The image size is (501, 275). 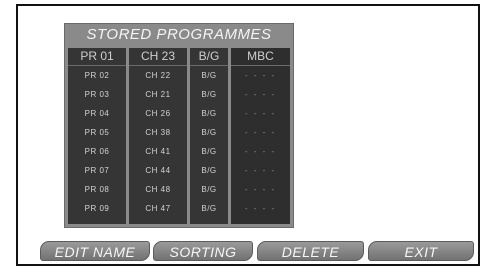 What do you see at coordinates (310, 251) in the screenshot?
I see `delete-button: DELETE` at bounding box center [310, 251].